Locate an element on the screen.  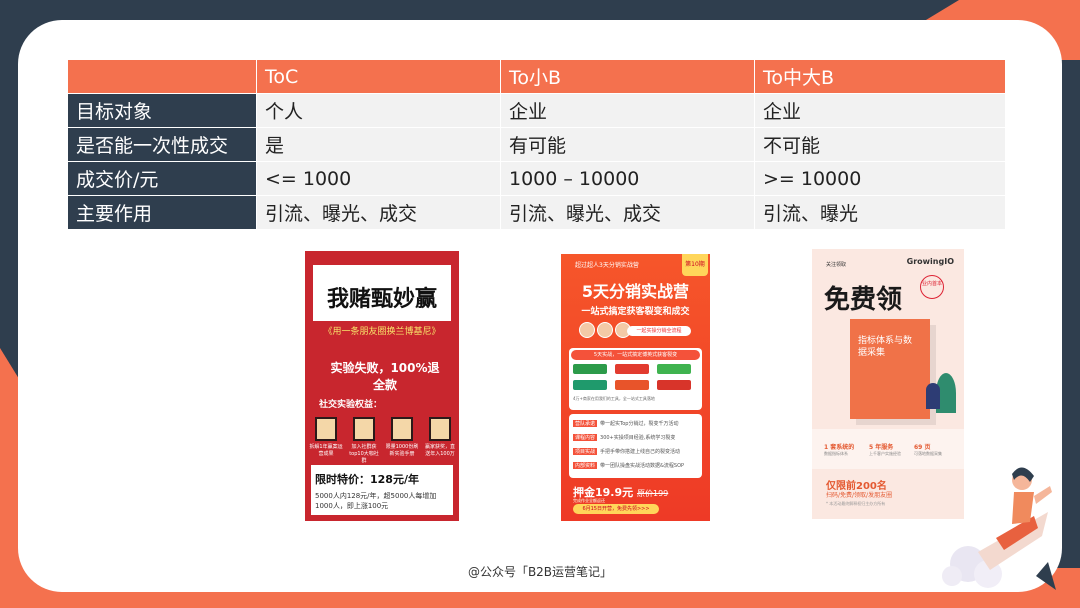
poster-guarantee: 实验失败，100%退全款 is located at coordinates (385, 376).